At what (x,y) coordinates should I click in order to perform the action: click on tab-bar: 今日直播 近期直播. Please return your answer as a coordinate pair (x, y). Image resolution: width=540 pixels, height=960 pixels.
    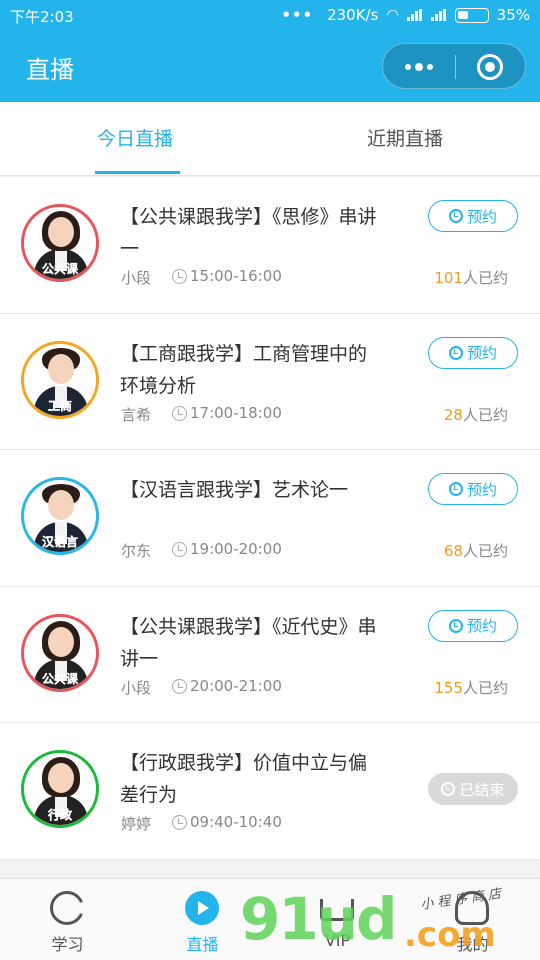
    Looking at the image, I should click on (270, 139).